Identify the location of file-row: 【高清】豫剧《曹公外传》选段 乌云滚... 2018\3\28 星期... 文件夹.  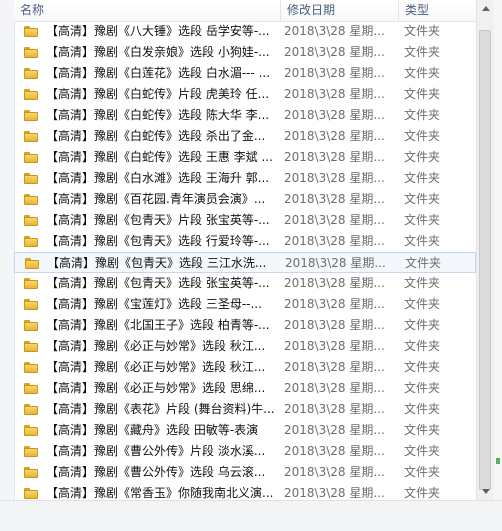
(245, 472).